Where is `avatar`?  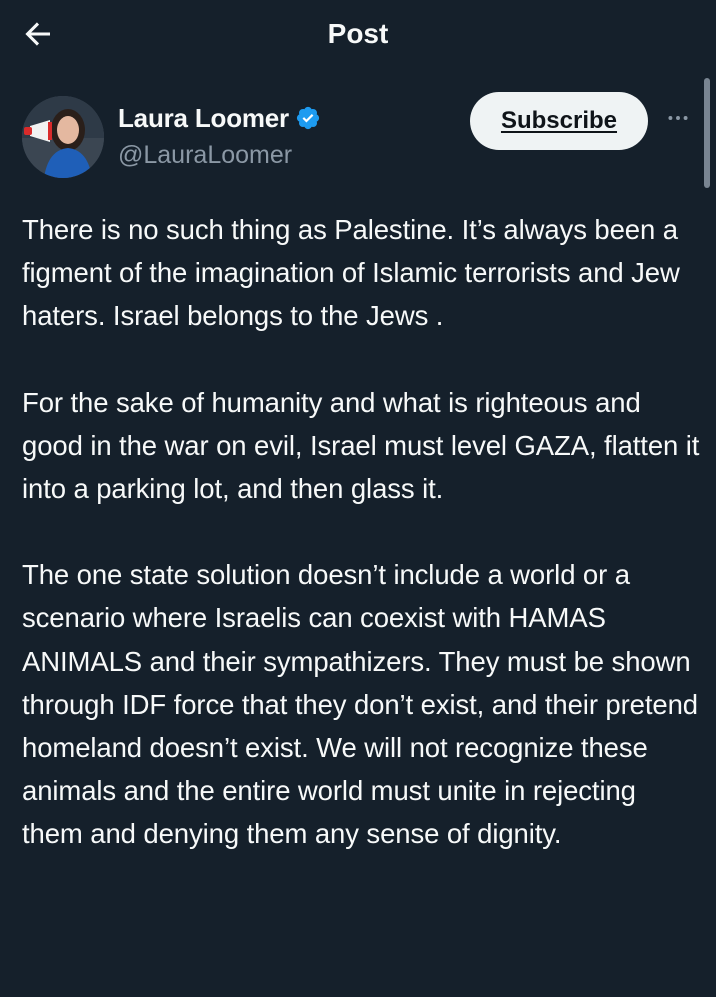
avatar is located at coordinates (63, 137).